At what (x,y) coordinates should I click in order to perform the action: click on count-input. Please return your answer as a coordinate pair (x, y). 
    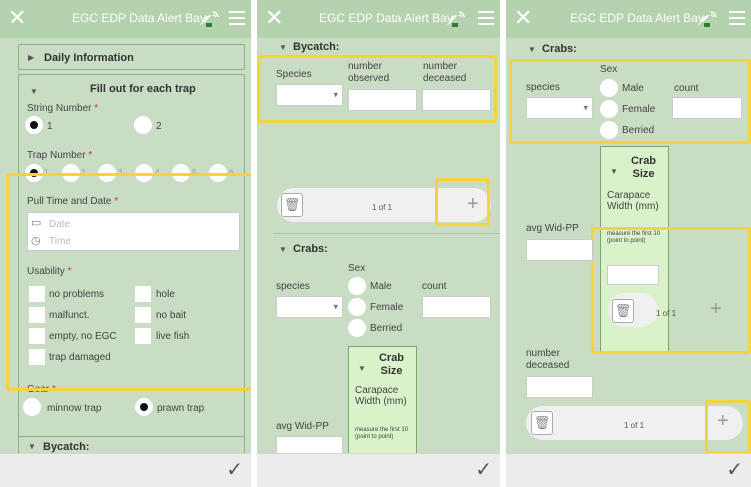
    Looking at the image, I should click on (456, 307).